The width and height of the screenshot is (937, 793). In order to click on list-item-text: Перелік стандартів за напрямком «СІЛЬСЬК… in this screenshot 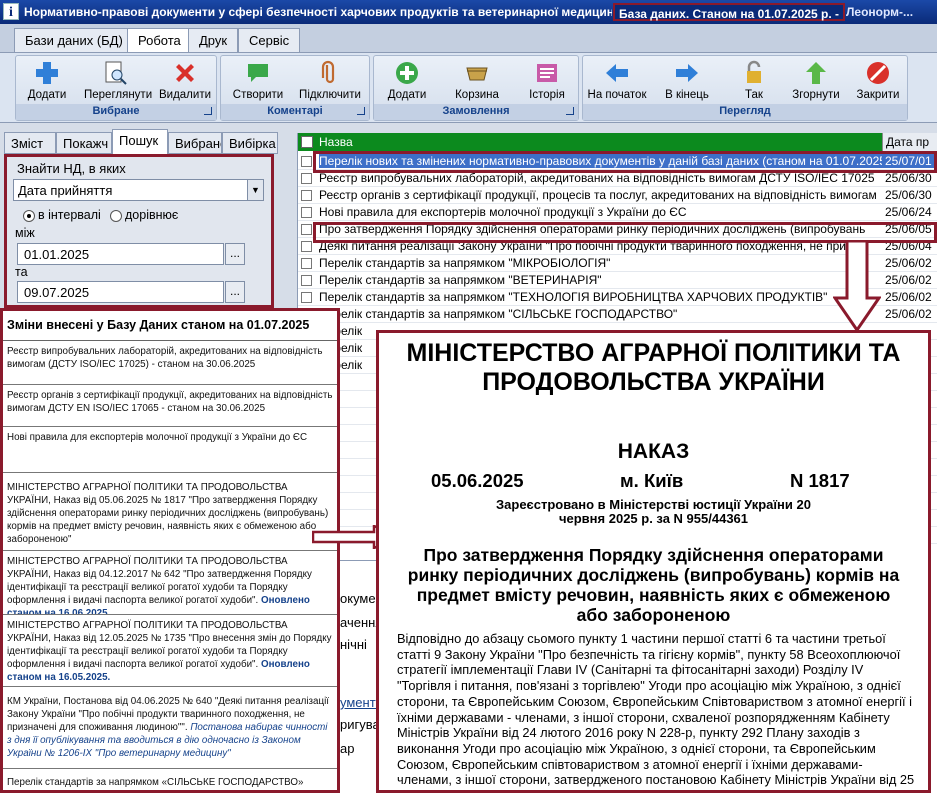, I will do `click(155, 782)`.